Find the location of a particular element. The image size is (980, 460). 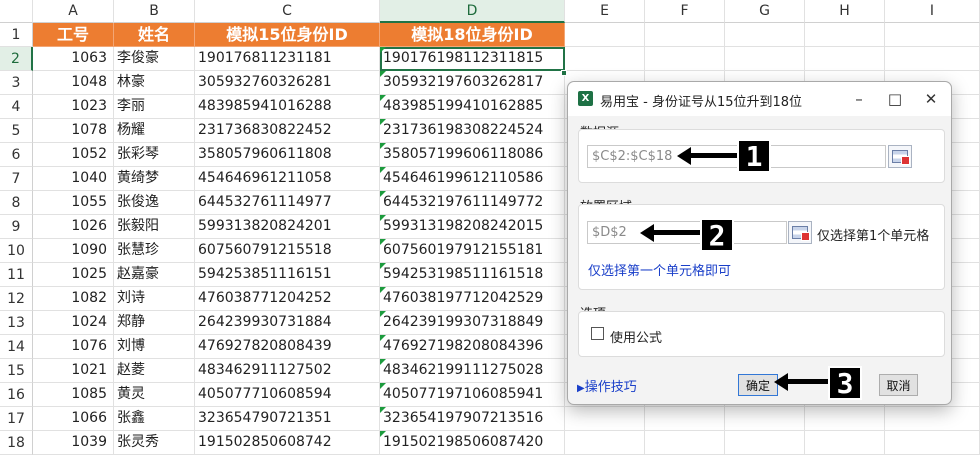

row-header-18: 18 is located at coordinates (16, 443).